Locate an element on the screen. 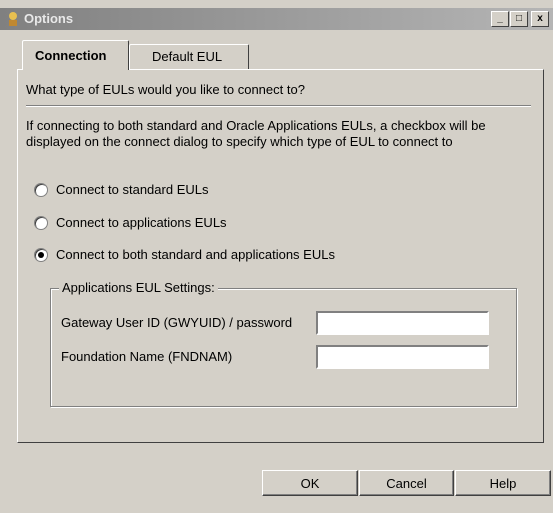  tab-connection: Connection is located at coordinates (75, 55).